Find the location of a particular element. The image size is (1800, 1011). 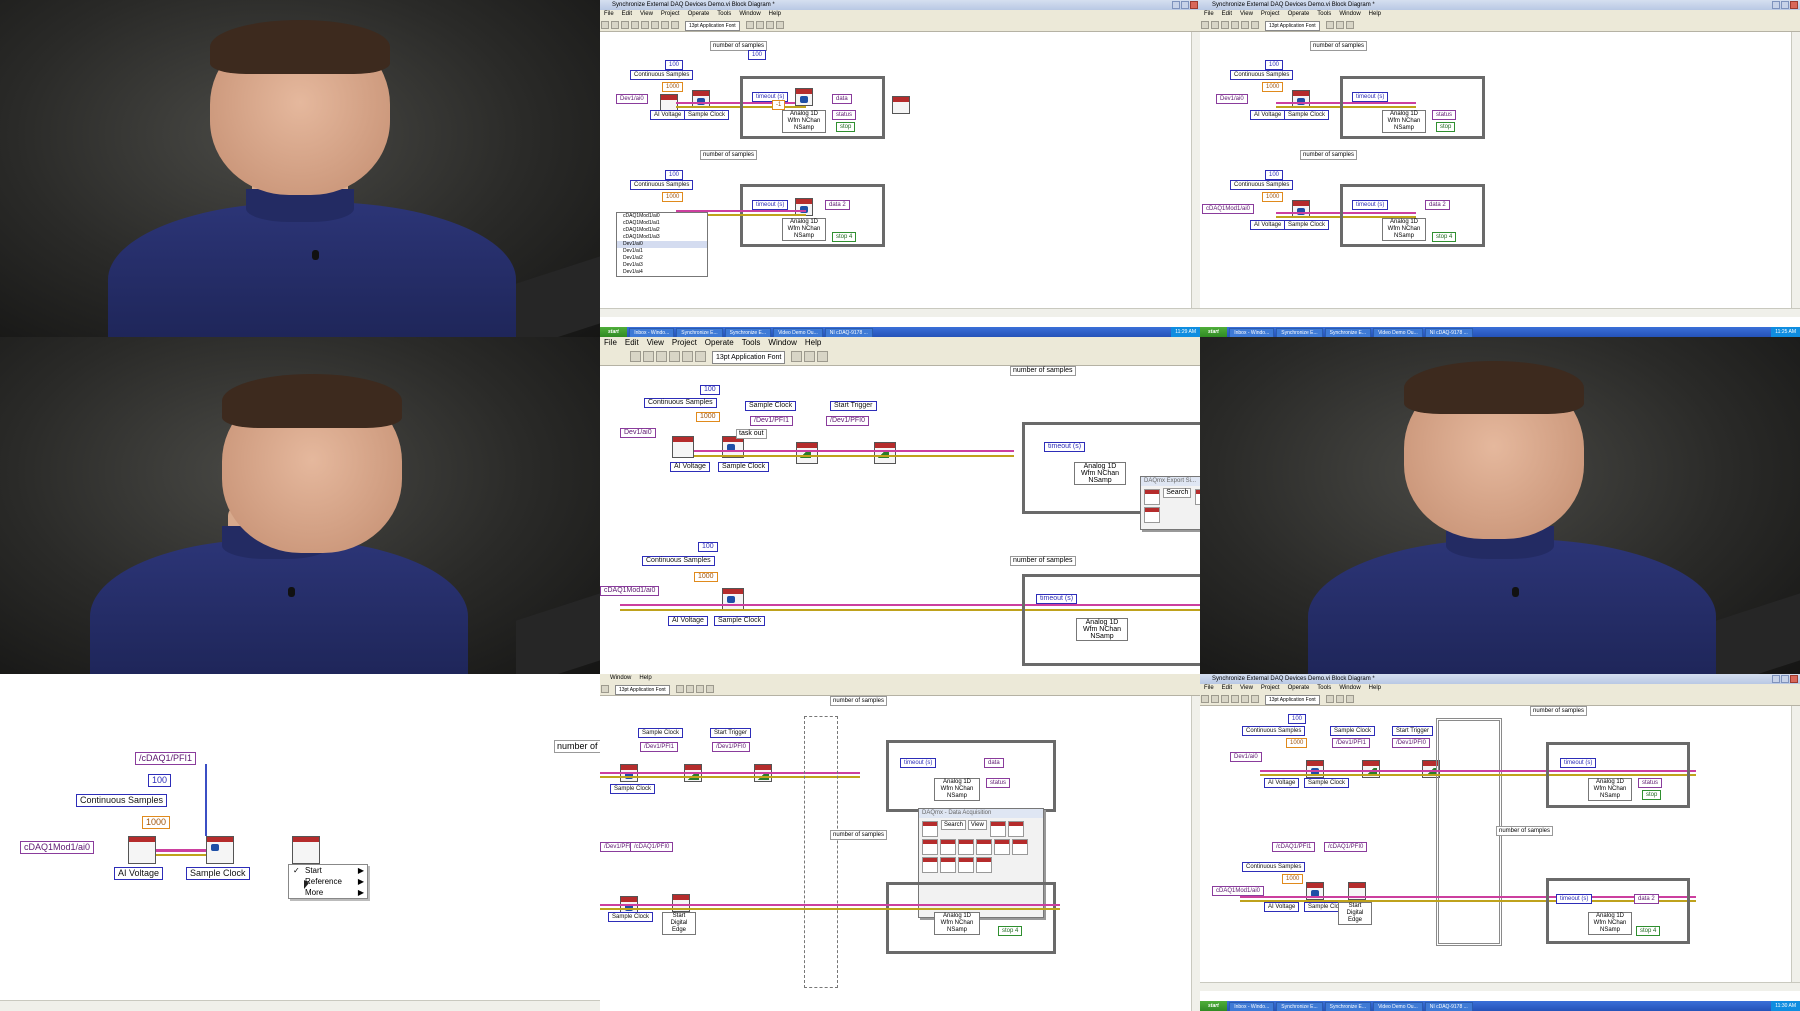

minimize-button is located at coordinates (1776, 679).